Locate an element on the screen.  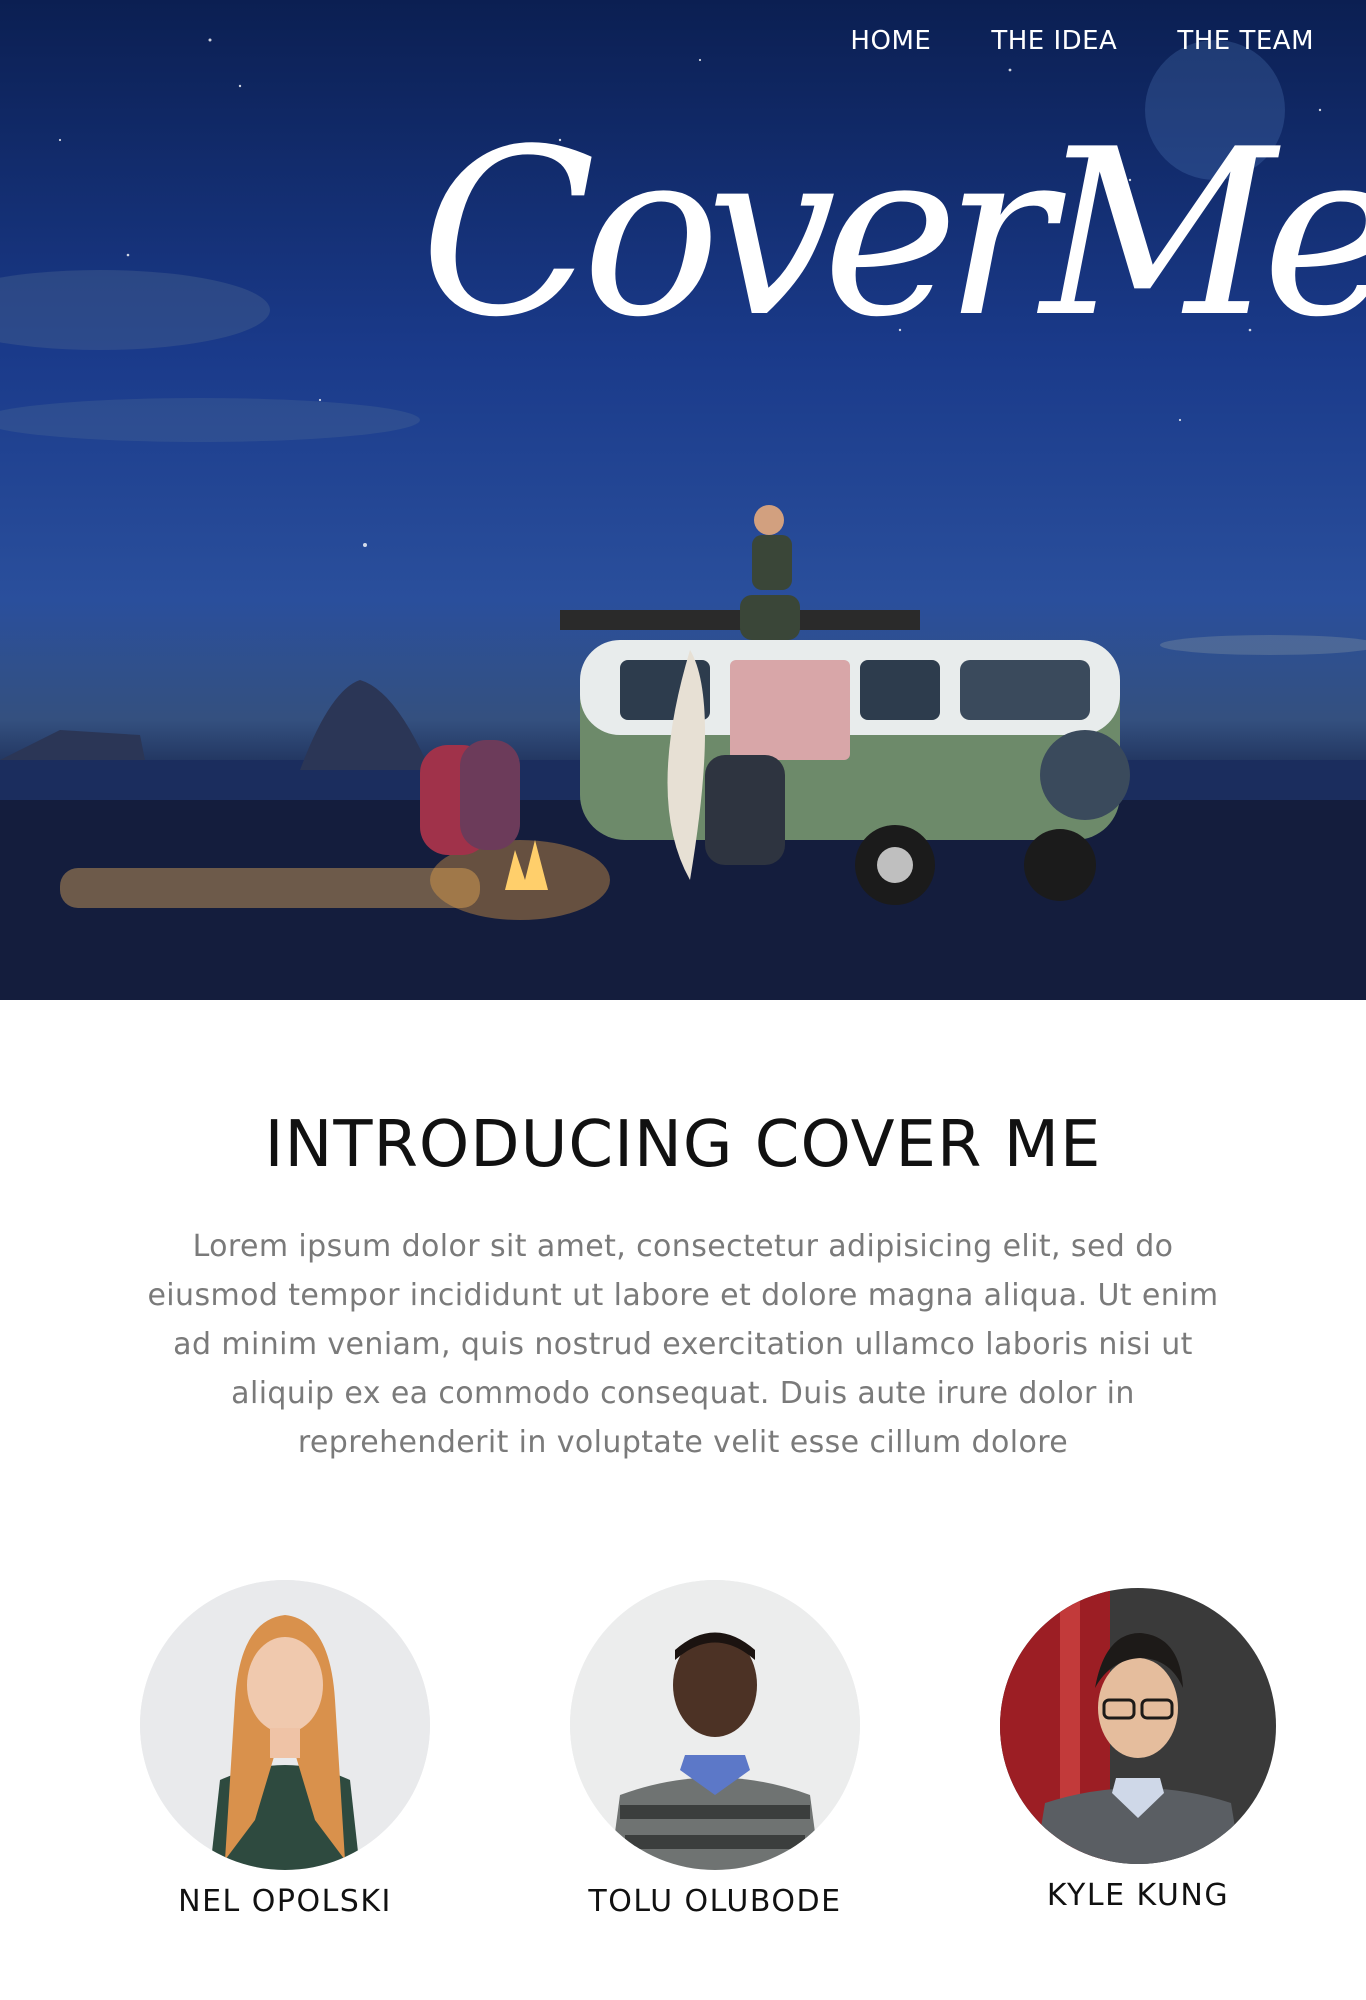
coverme-logo: CoverMe is located at coordinates (893, 234).